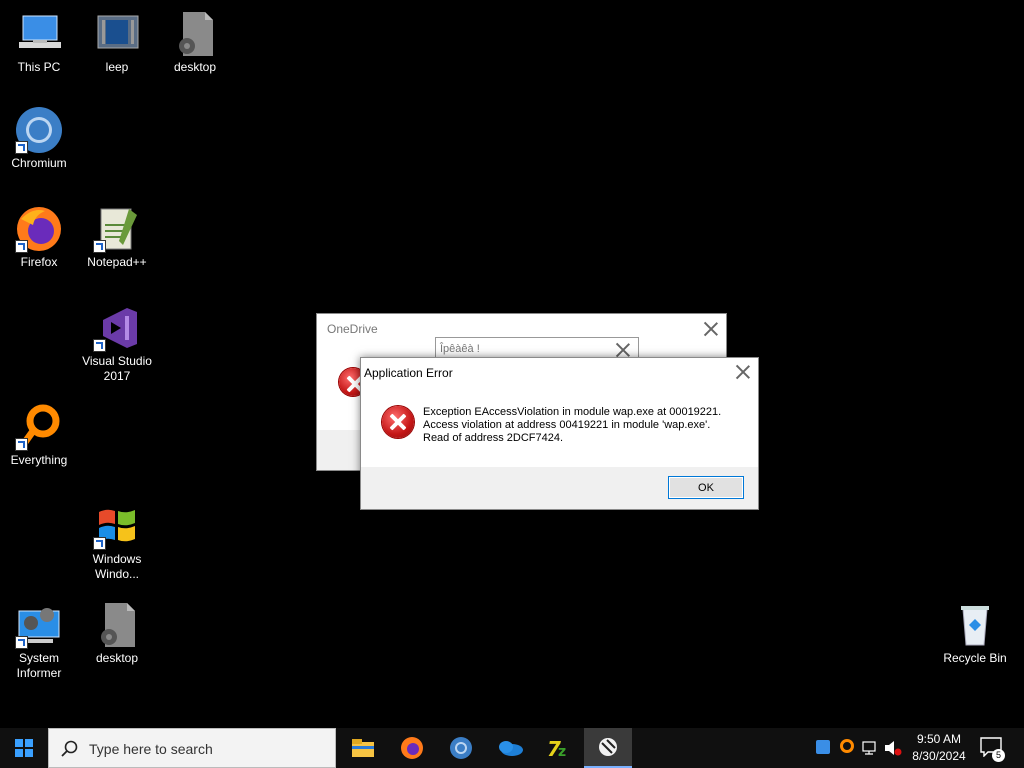 The image size is (1024, 768). Describe the element at coordinates (562, 752) in the screenshot. I see `svg-text: z` at that location.